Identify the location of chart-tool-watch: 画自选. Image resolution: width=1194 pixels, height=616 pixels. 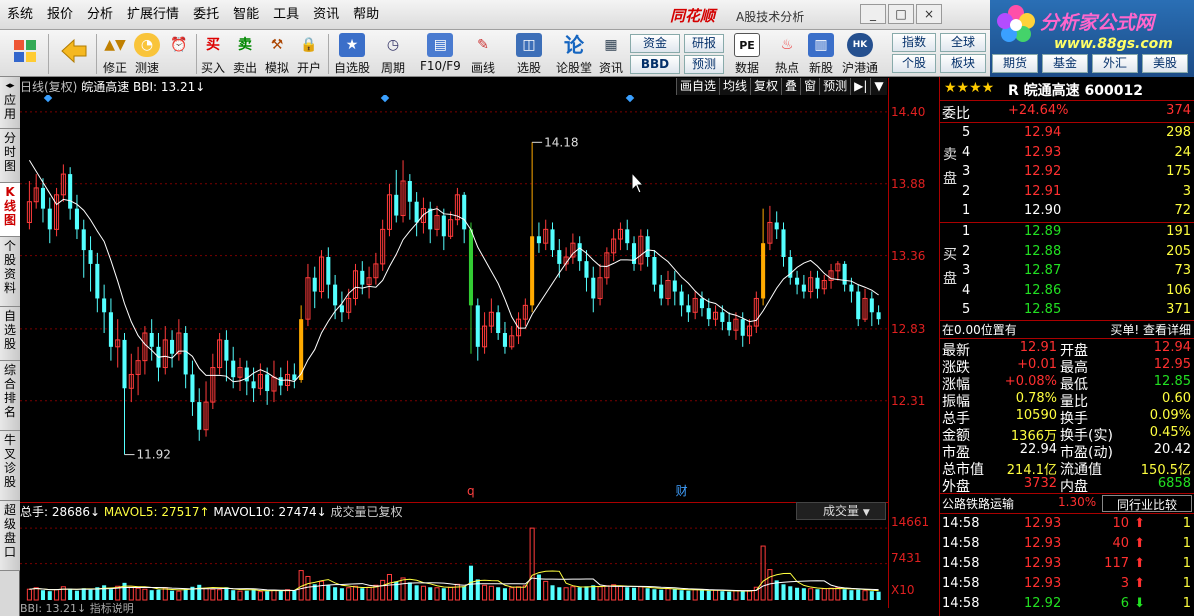
(698, 86).